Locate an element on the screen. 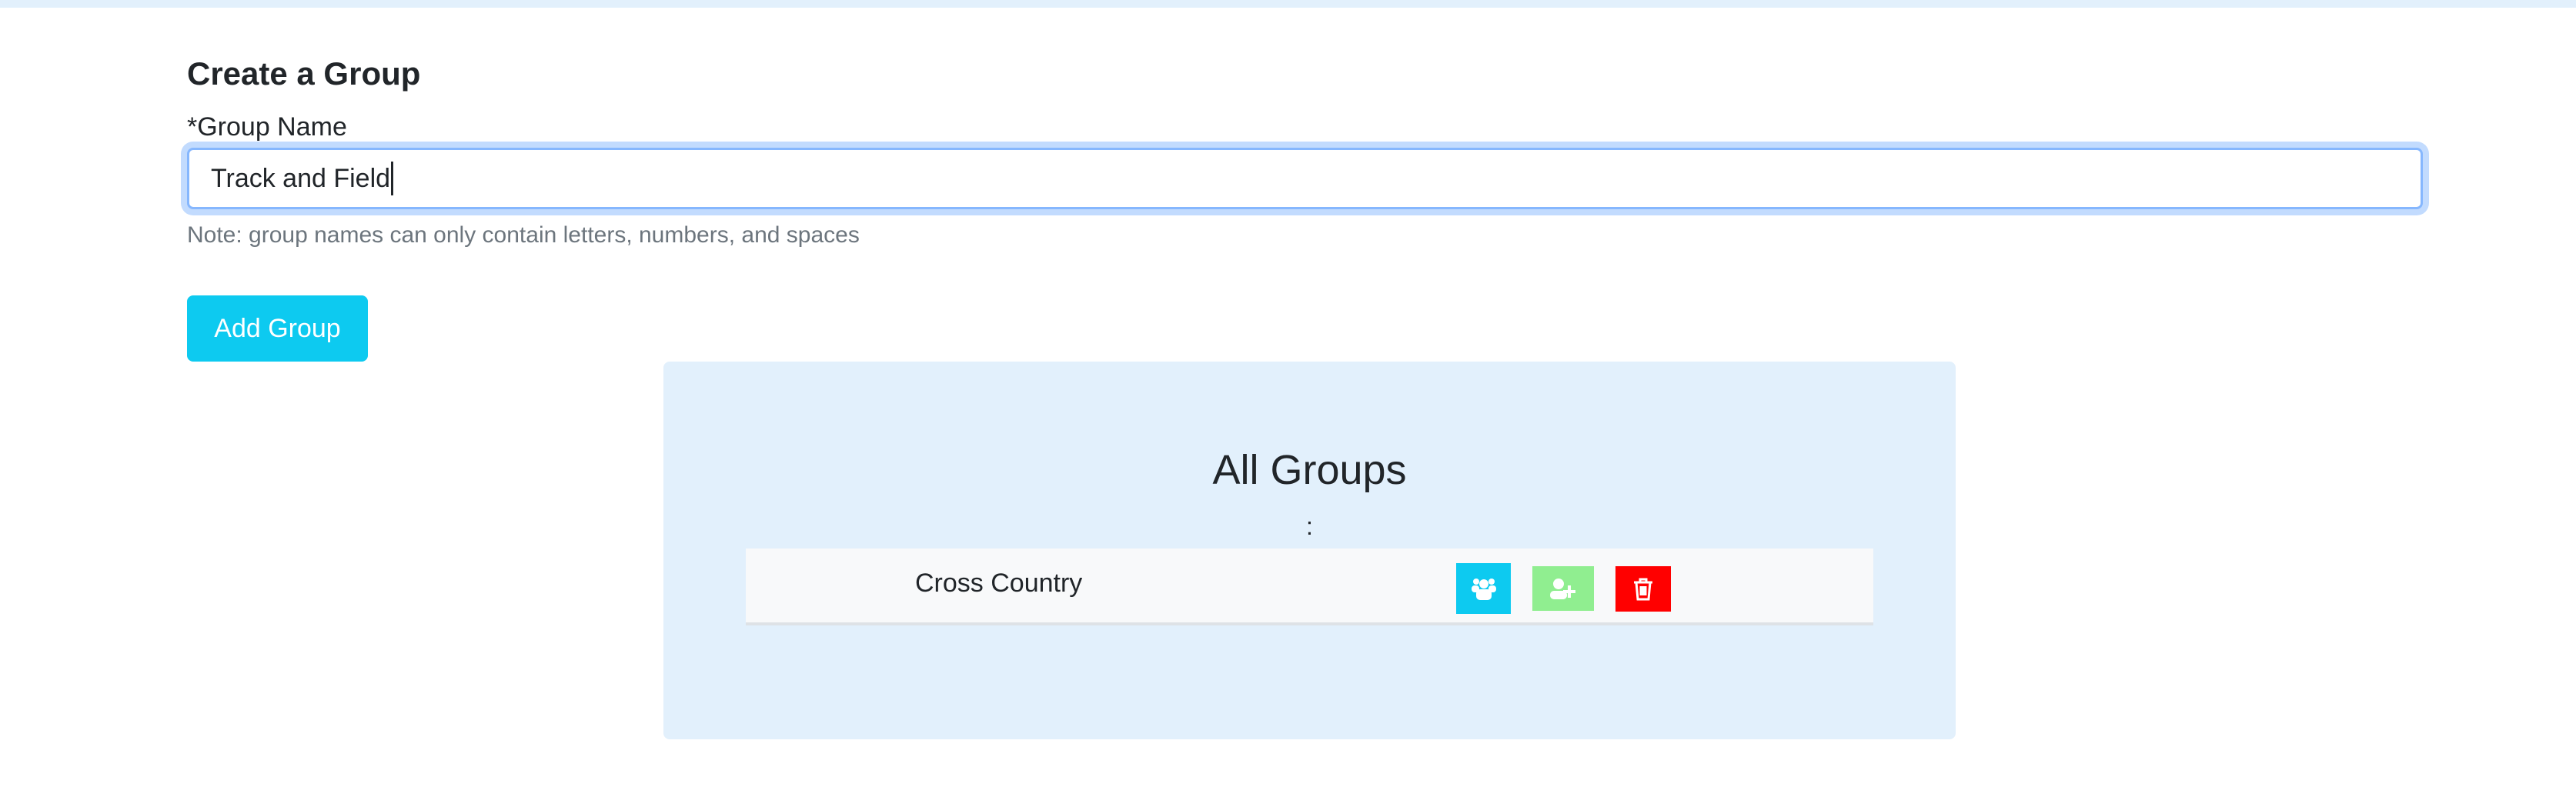  group-row: Cross Country is located at coordinates (1309, 587).